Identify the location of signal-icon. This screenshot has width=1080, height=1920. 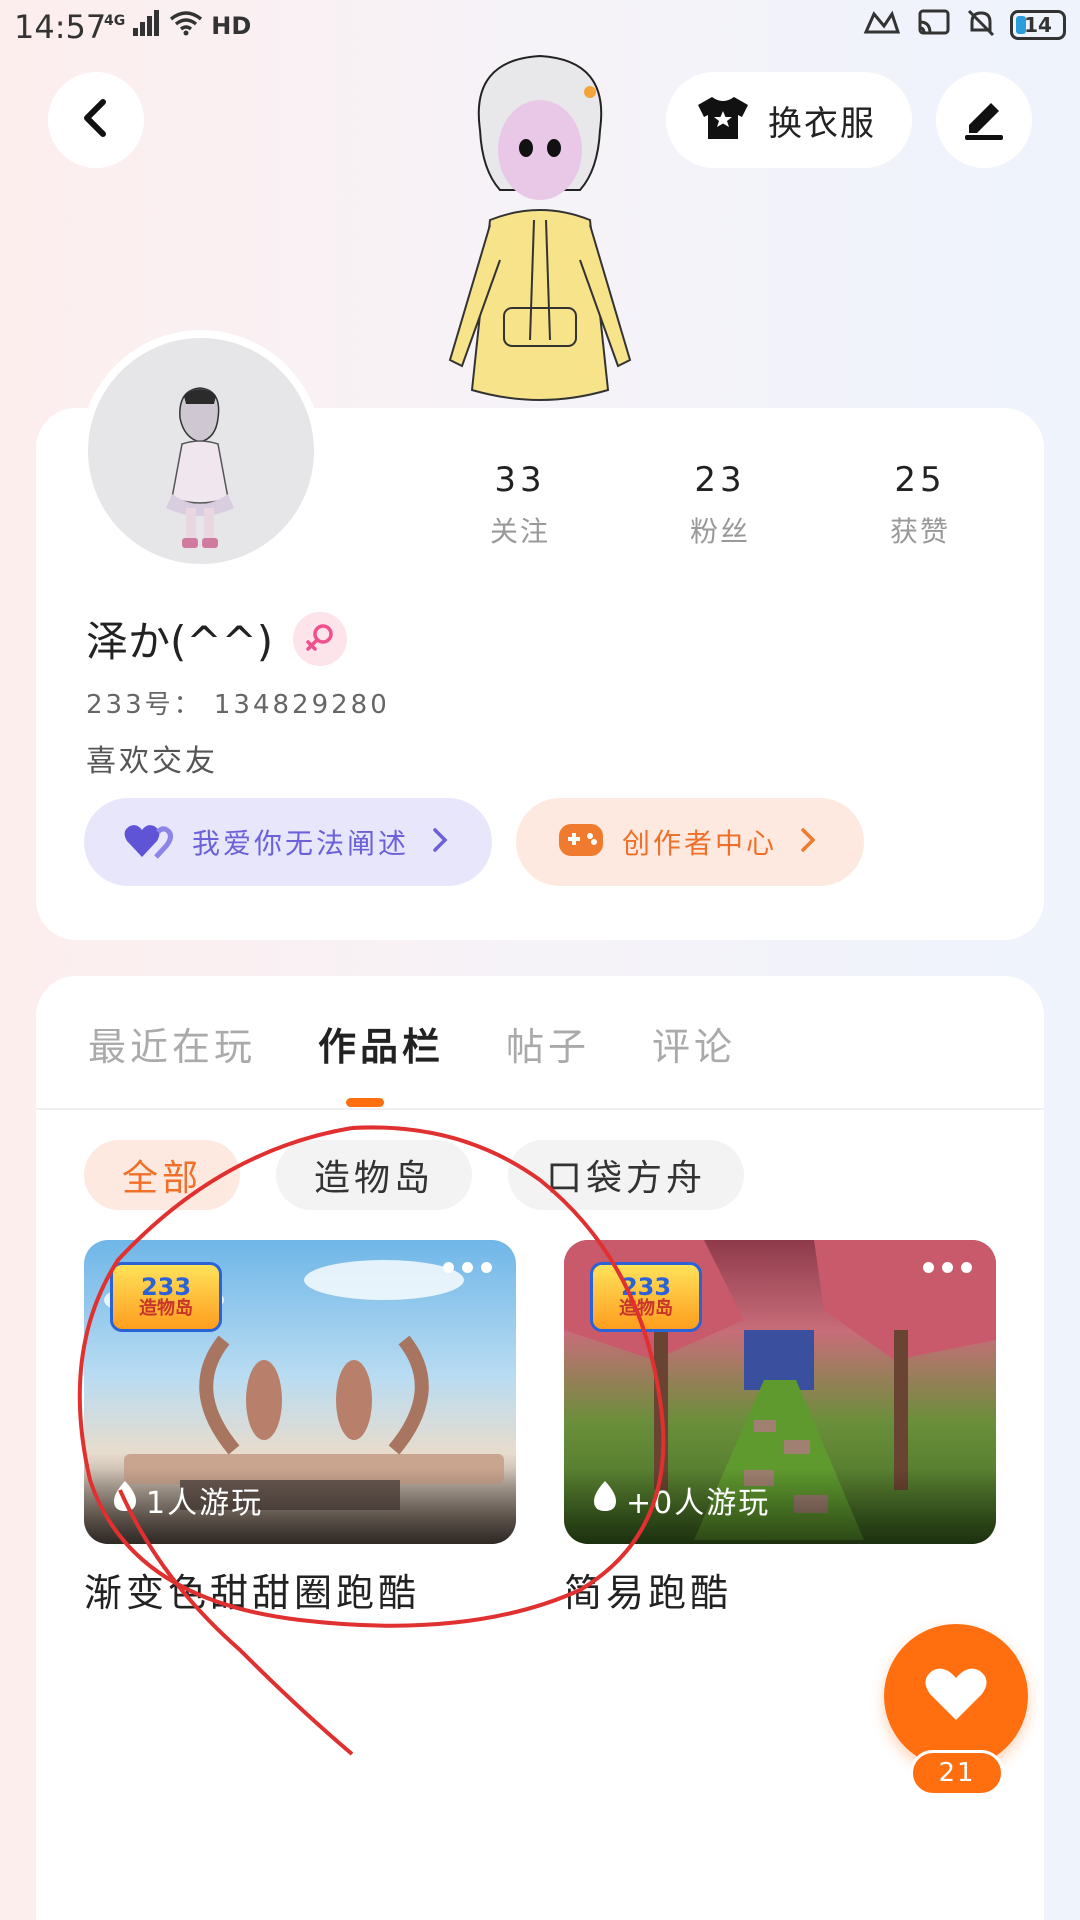
(147, 26).